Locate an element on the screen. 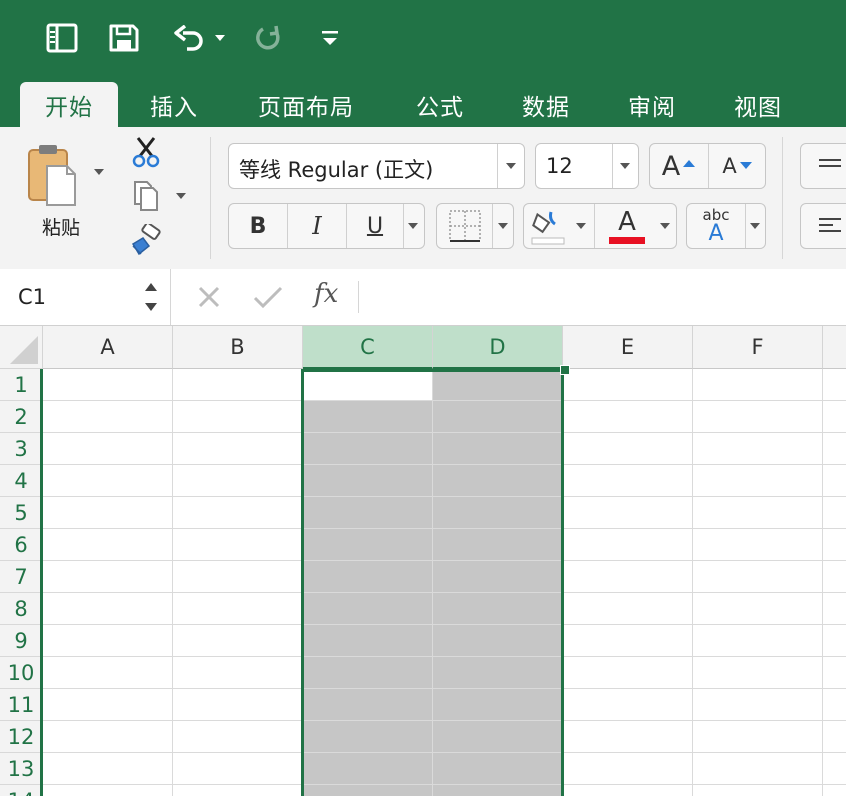 The height and width of the screenshot is (796, 846). cell-e5 is located at coordinates (628, 513).